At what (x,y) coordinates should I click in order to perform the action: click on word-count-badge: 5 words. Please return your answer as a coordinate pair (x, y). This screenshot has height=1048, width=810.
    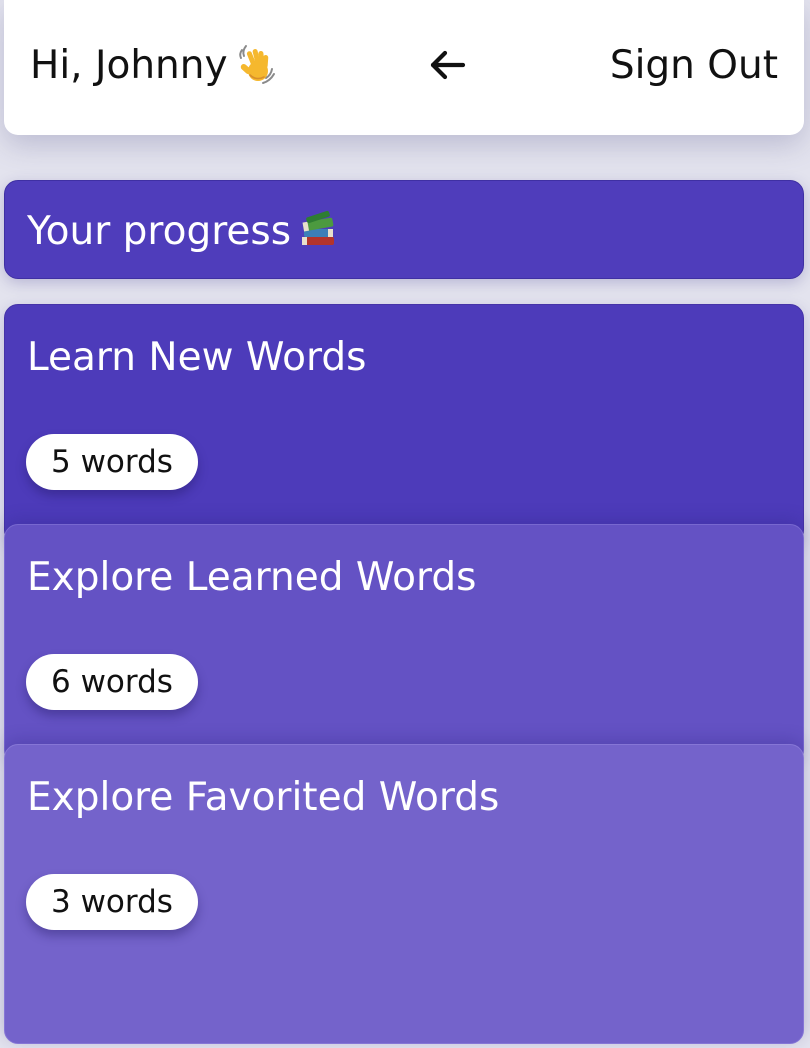
    Looking at the image, I should click on (112, 462).